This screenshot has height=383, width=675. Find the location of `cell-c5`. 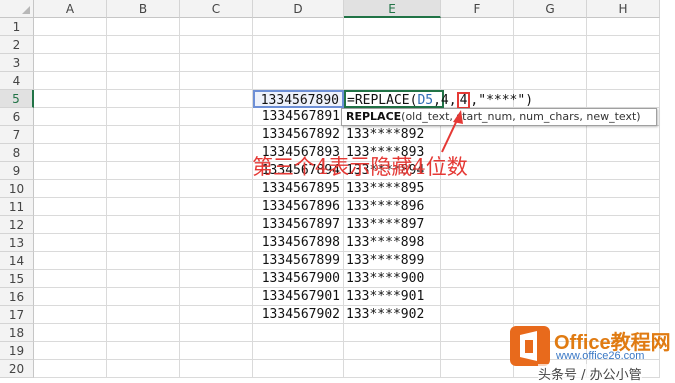

cell-c5 is located at coordinates (216, 99).